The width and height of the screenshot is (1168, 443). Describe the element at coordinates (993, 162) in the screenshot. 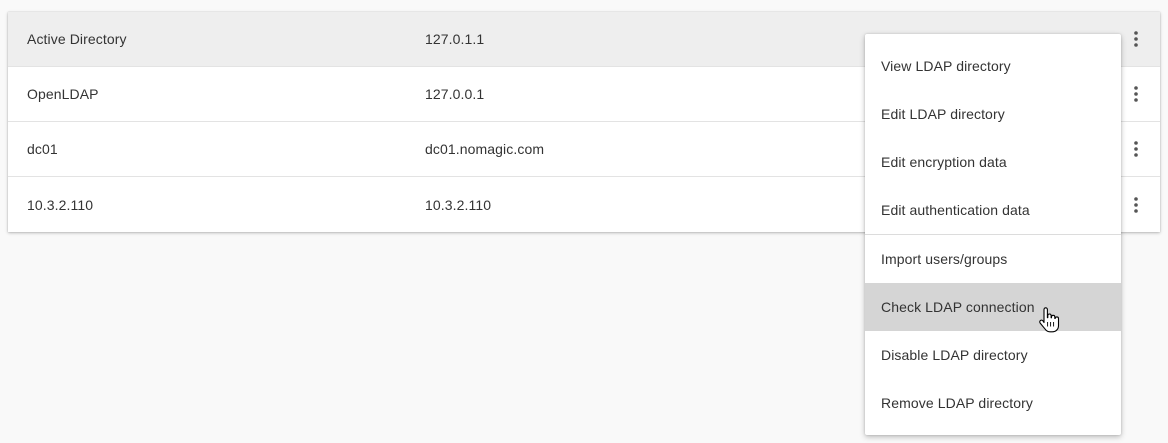

I see `menu-item-edit-encryption-data: Edit encryption data` at that location.